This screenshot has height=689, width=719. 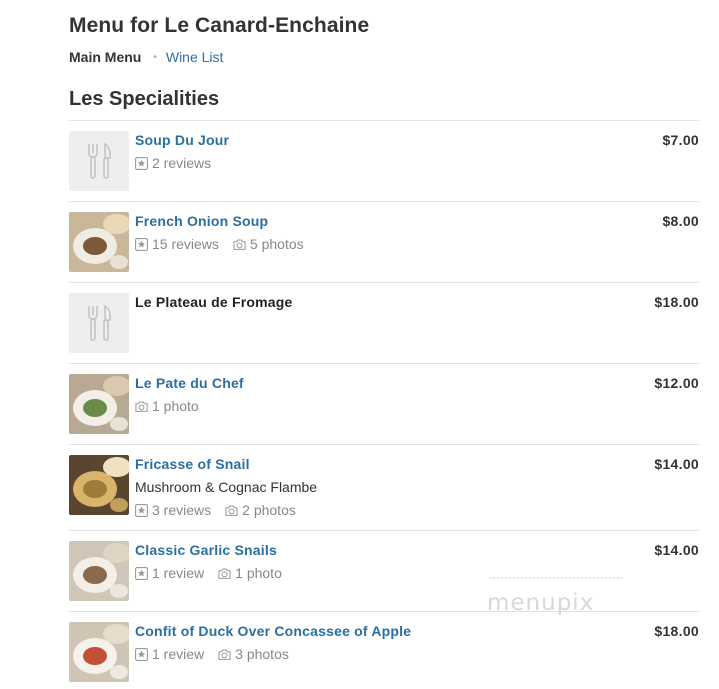 I want to click on photos-count: 2 photos, so click(x=269, y=510).